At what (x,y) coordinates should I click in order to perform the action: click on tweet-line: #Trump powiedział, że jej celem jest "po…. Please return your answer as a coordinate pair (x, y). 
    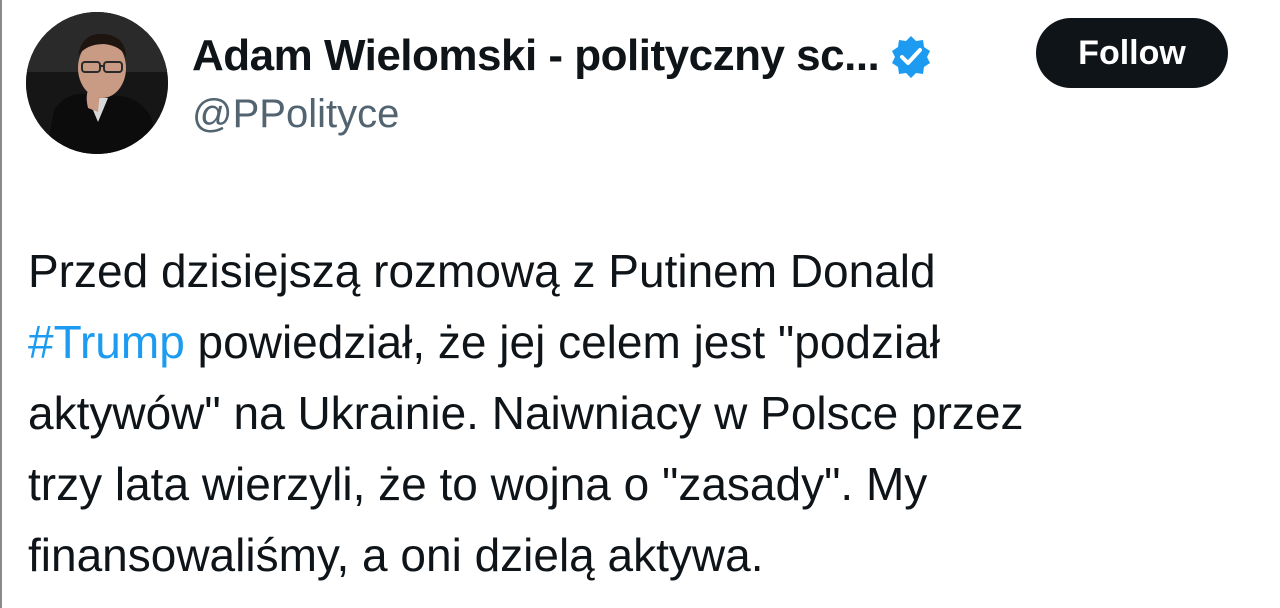
    Looking at the image, I should click on (643, 342).